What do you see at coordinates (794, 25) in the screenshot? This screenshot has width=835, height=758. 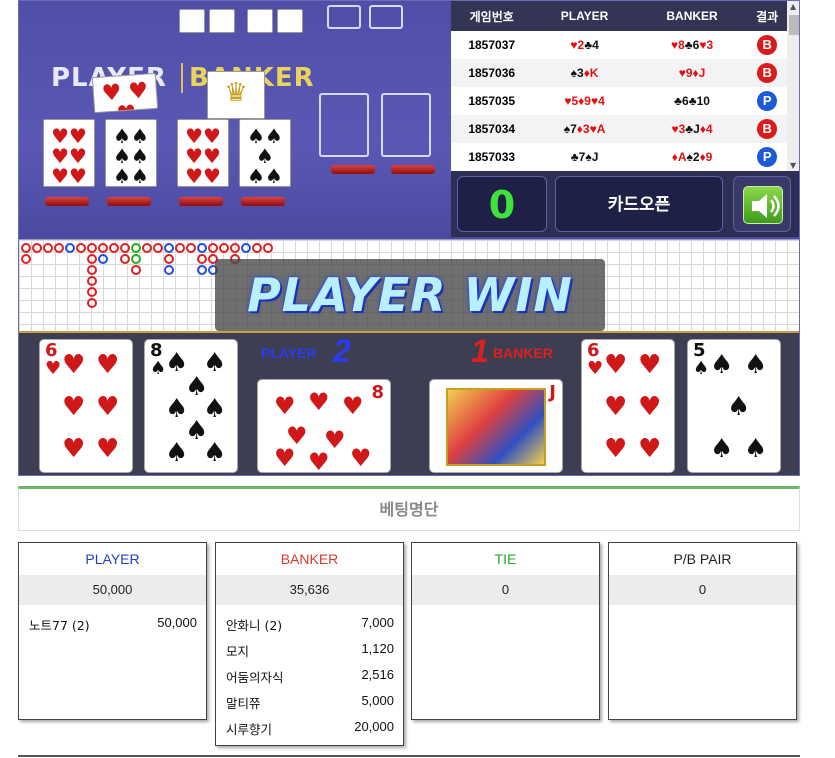 I see `scroll-thumb` at bounding box center [794, 25].